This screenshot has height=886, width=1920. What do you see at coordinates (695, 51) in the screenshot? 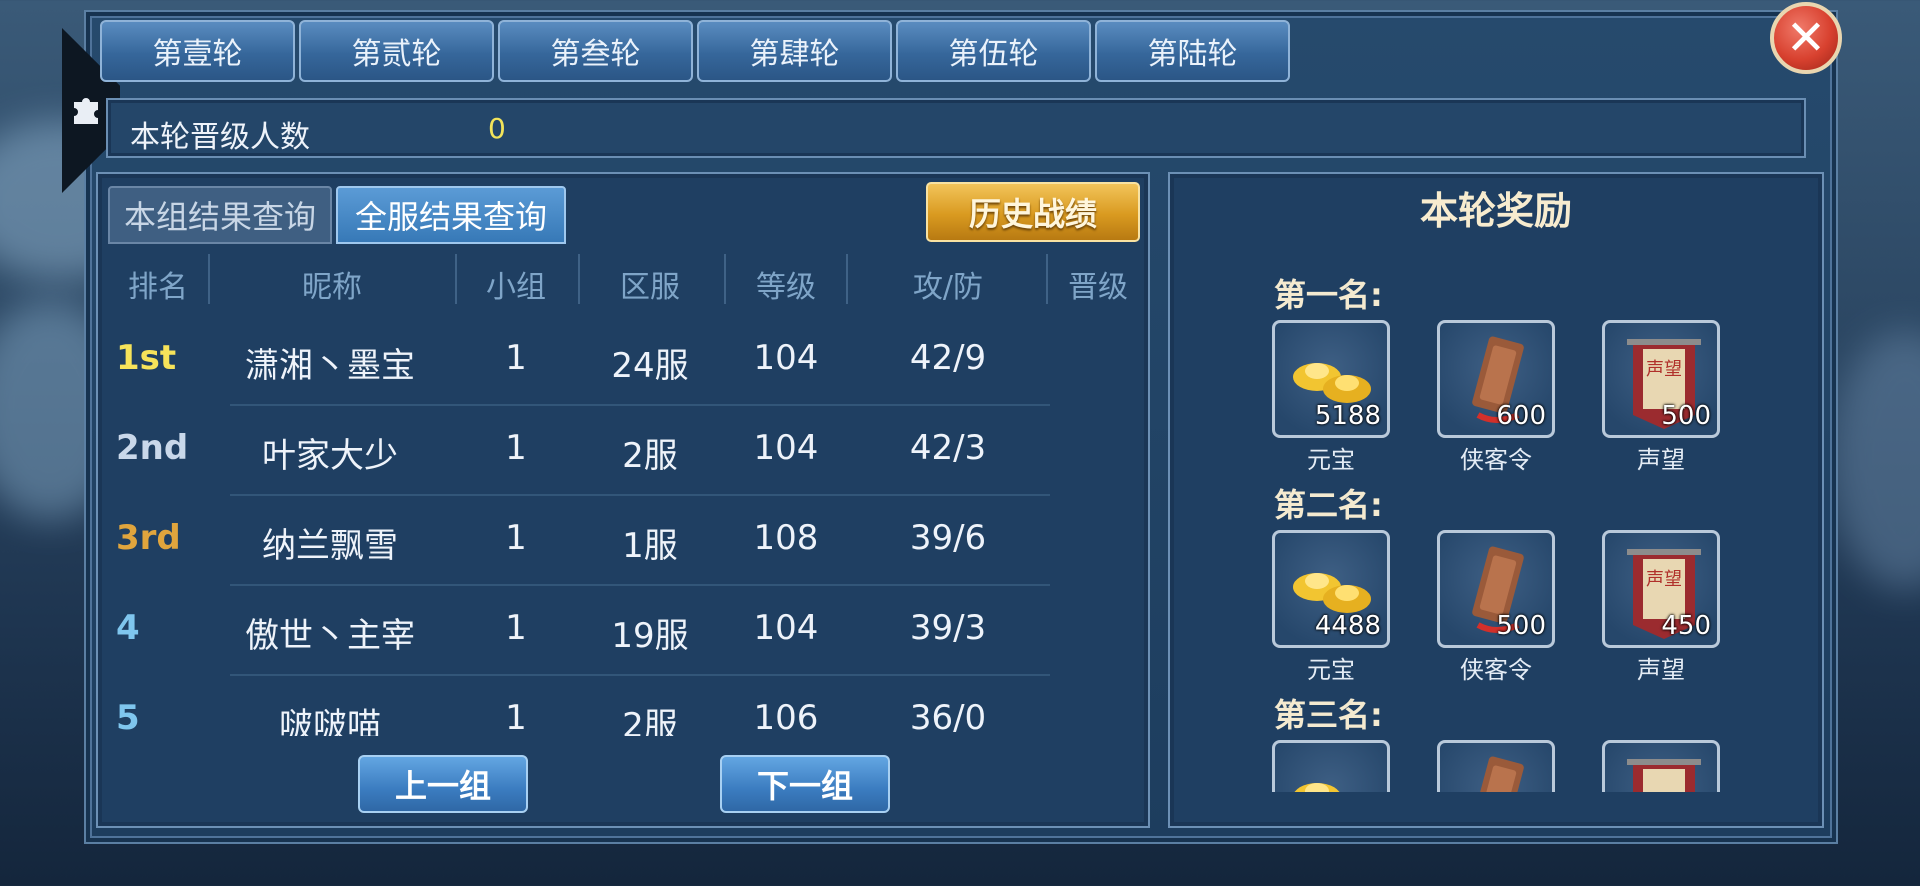
I see `round-tabs: 第壹轮 第贰轮 第叁轮 第肆轮 第伍轮 第陆轮` at bounding box center [695, 51].